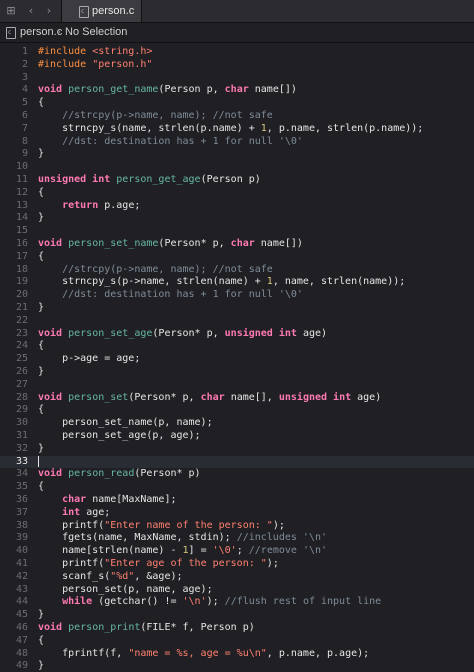 This screenshot has height=672, width=474. I want to click on code-line: 13 return p.age;, so click(237, 206).